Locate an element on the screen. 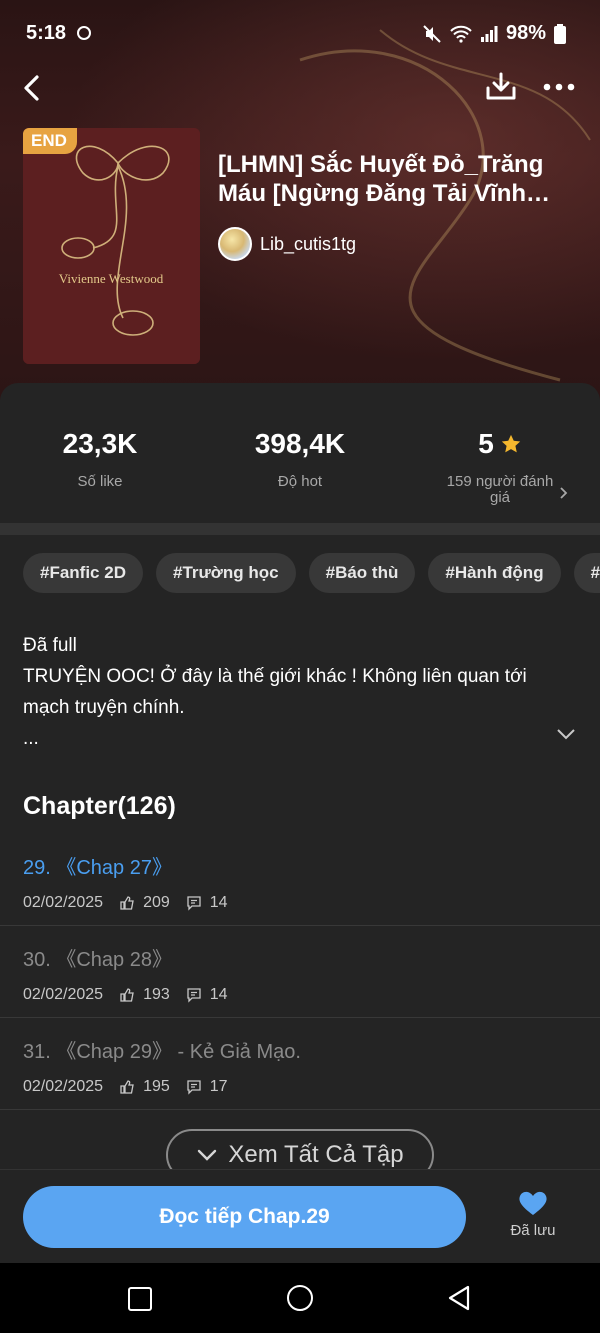 The image size is (600, 1333). back-icon is located at coordinates (32, 88).